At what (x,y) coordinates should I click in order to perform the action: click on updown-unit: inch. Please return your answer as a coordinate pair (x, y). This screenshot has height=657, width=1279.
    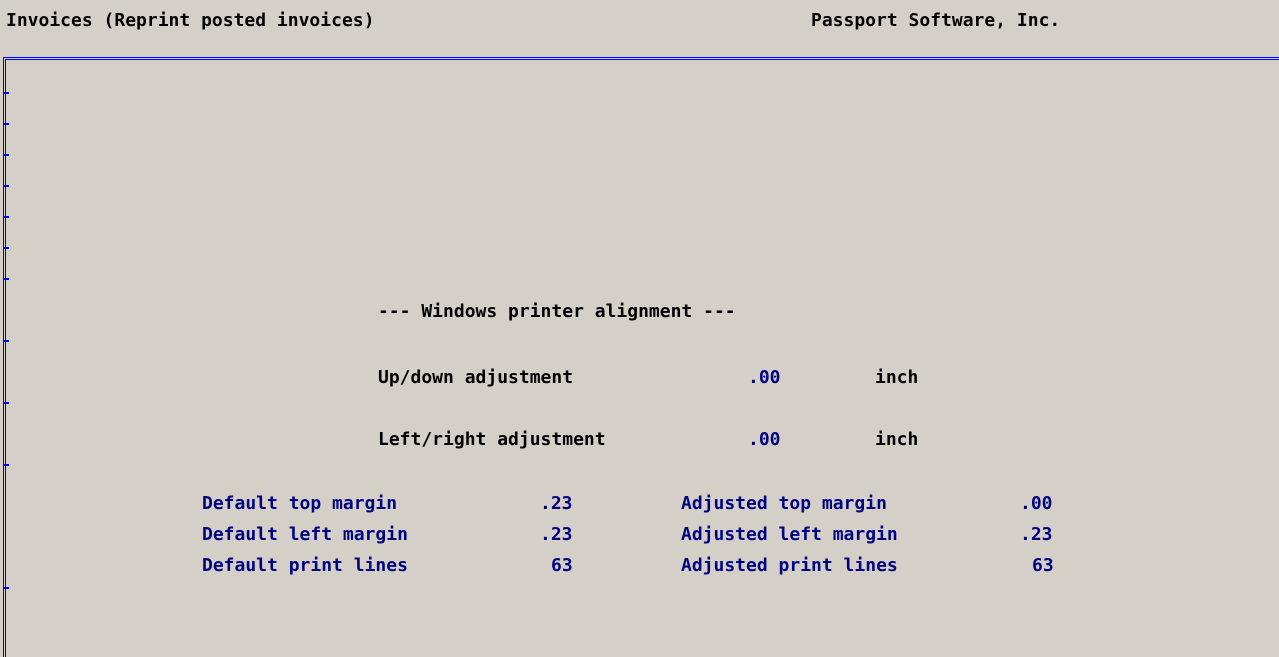
    Looking at the image, I should click on (897, 377).